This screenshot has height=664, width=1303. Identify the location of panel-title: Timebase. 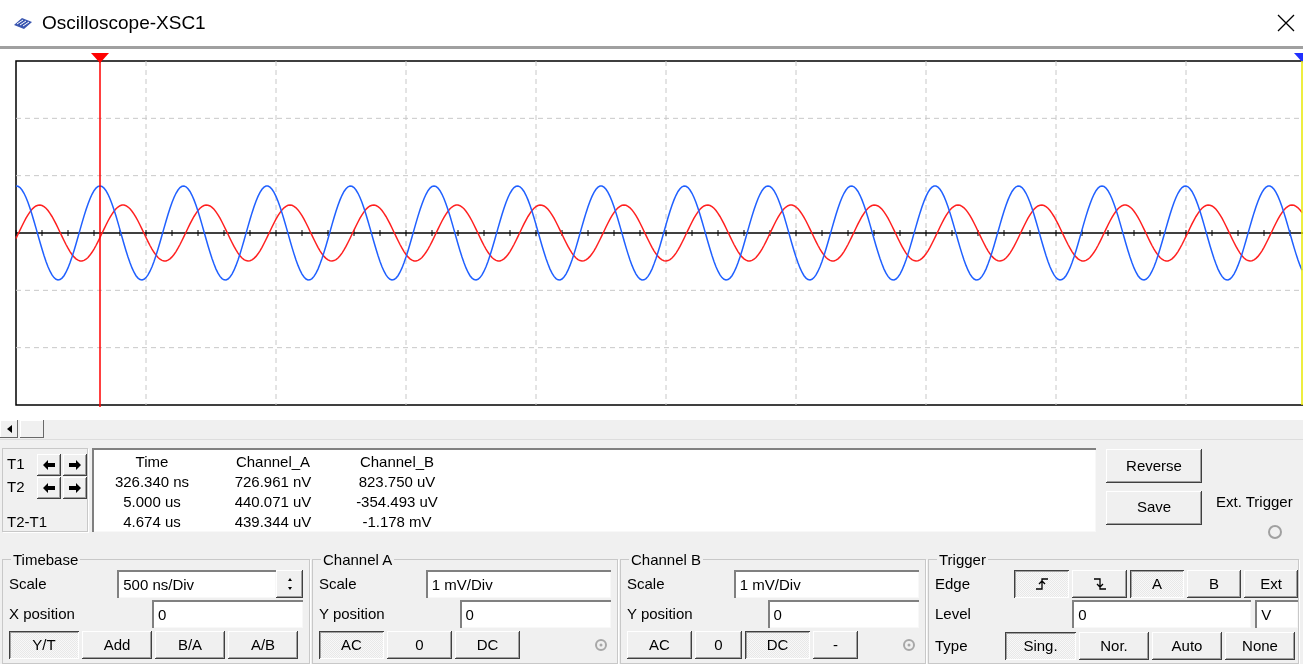
(46, 559).